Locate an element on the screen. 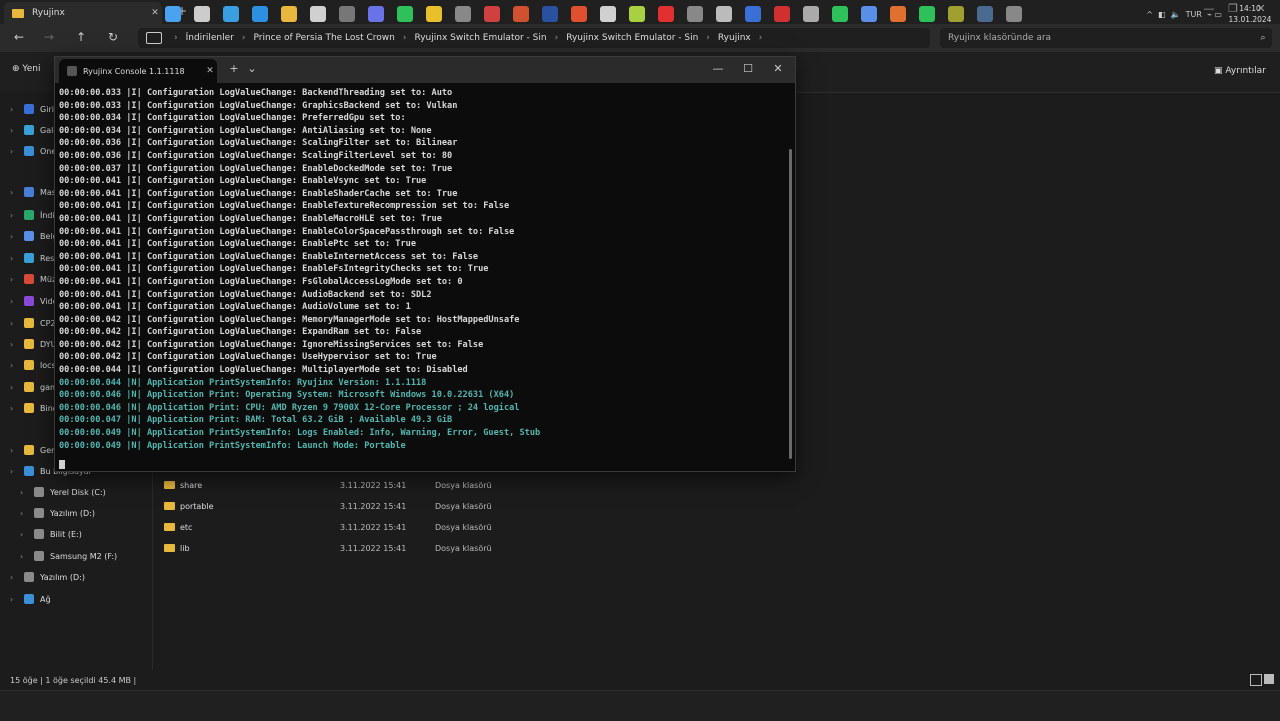 Image resolution: width=1280 pixels, height=721 pixels. close-window-button: ✕ is located at coordinates (778, 68).